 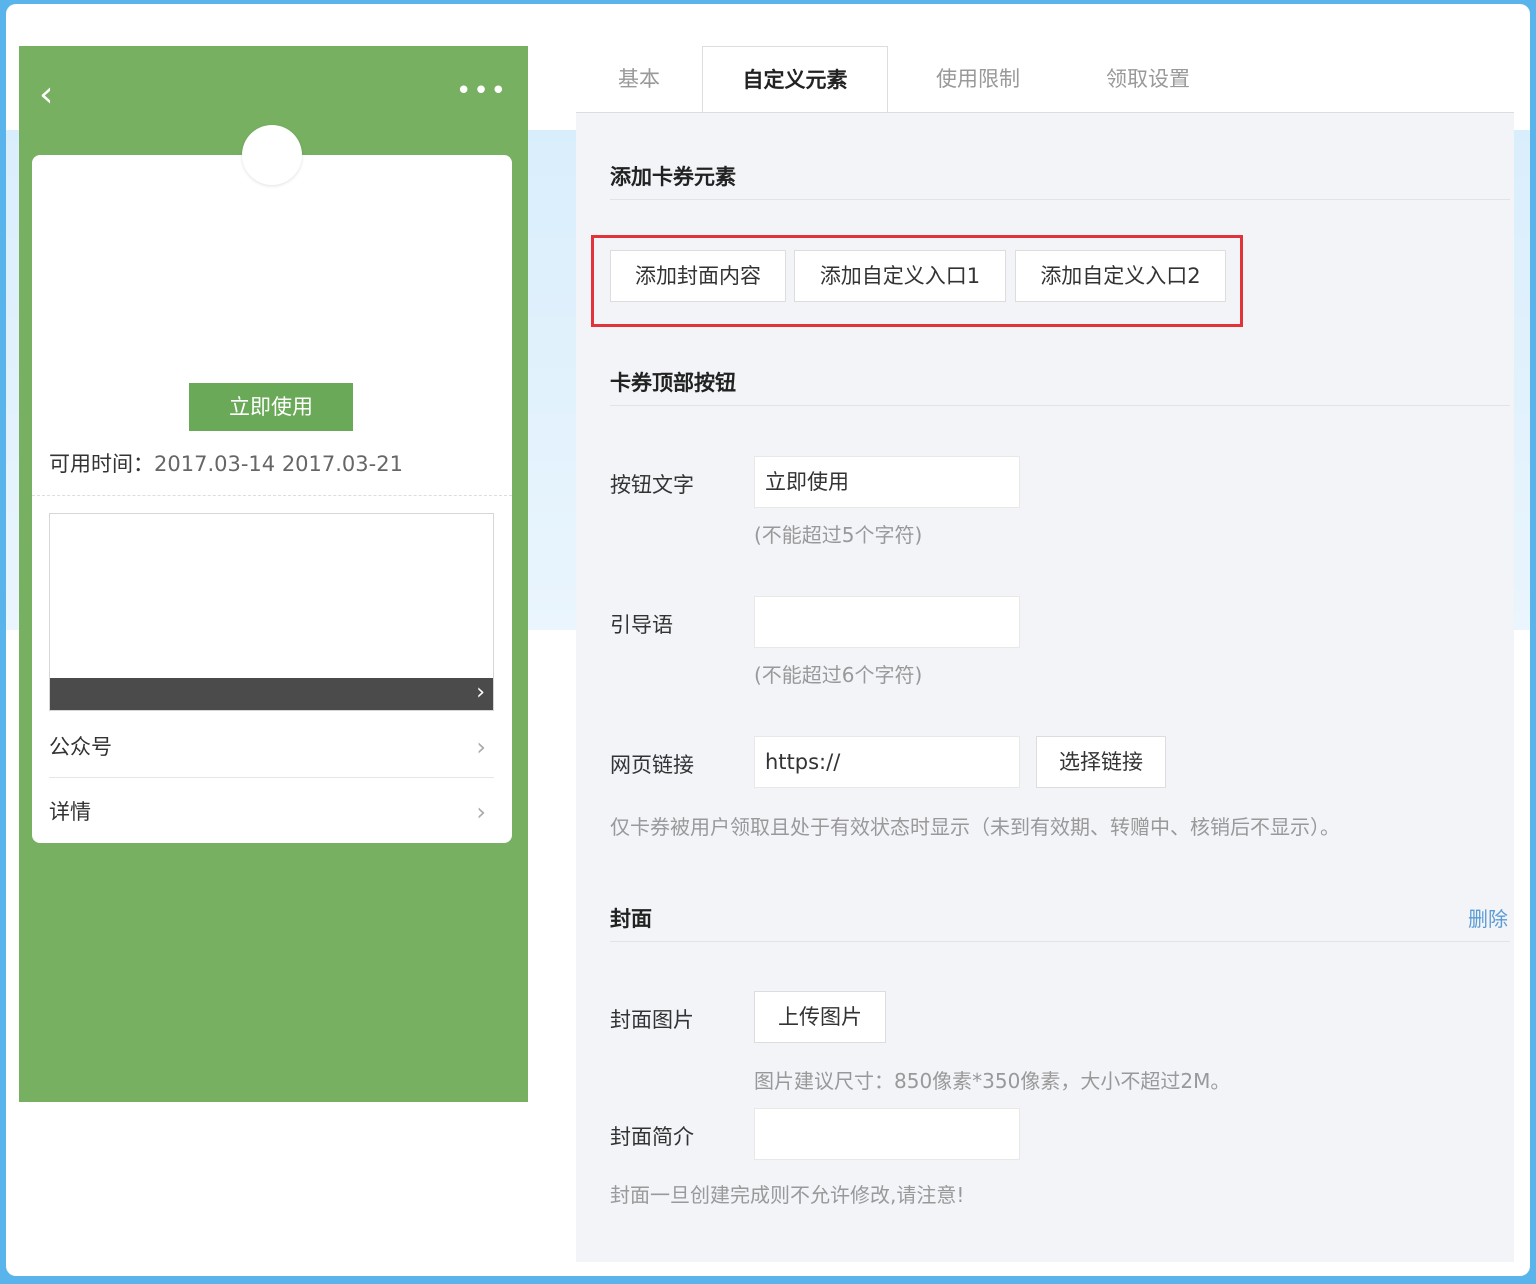 What do you see at coordinates (1120, 276) in the screenshot?
I see `add-custom-entry-2-button: 添加自定义入口2` at bounding box center [1120, 276].